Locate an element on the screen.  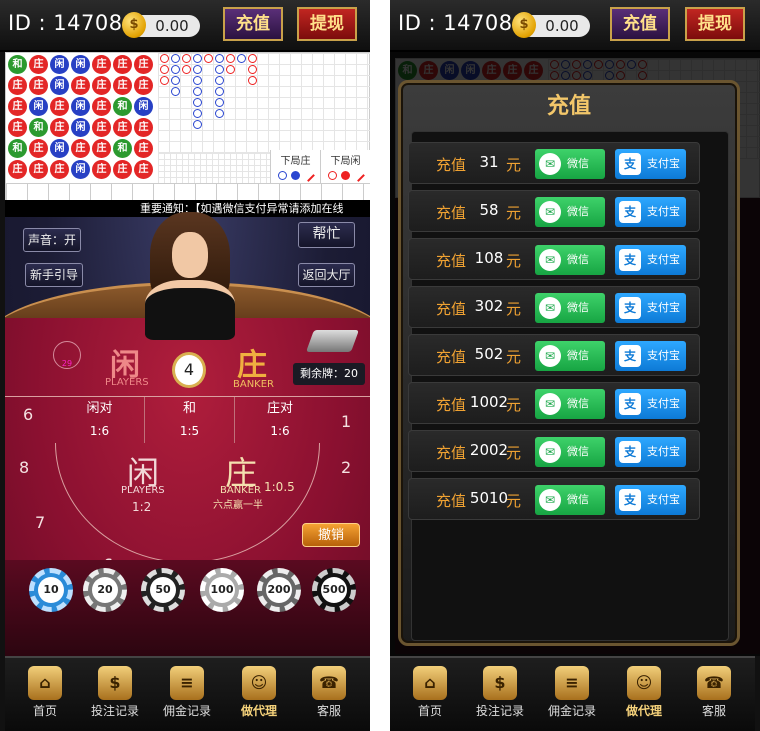
seat-number: 6 is located at coordinates (28, 414).